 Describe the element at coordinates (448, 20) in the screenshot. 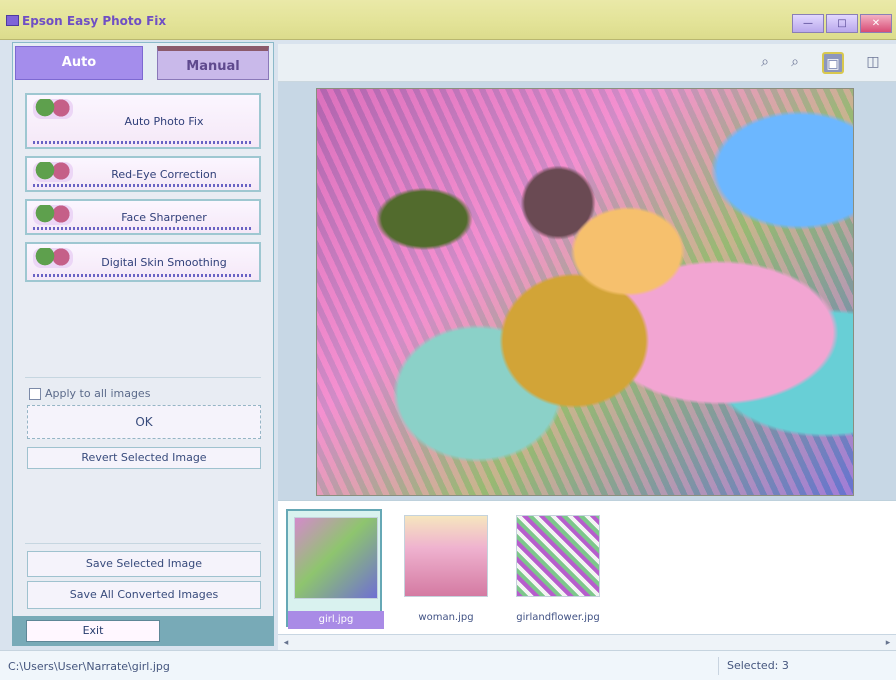

I see `title-bar: Epson Easy Photo Fix — □ ✕` at that location.